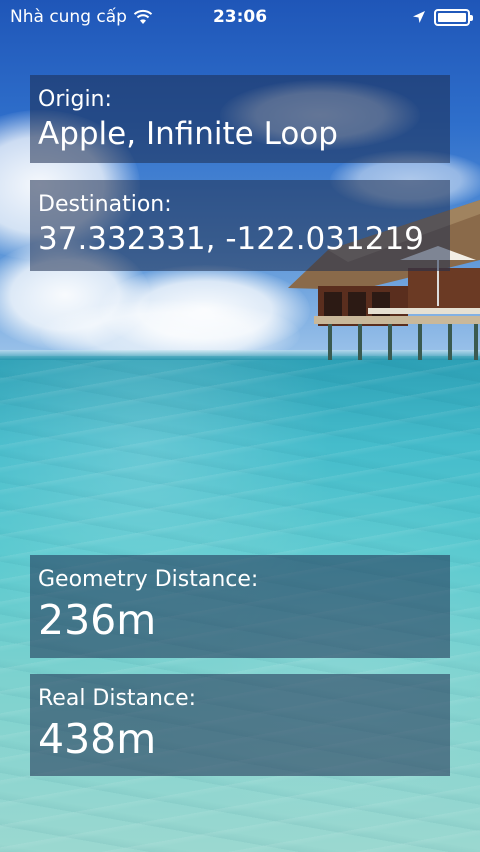 Image resolution: width=480 pixels, height=852 pixels. What do you see at coordinates (143, 16) in the screenshot?
I see `wifi-icon` at bounding box center [143, 16].